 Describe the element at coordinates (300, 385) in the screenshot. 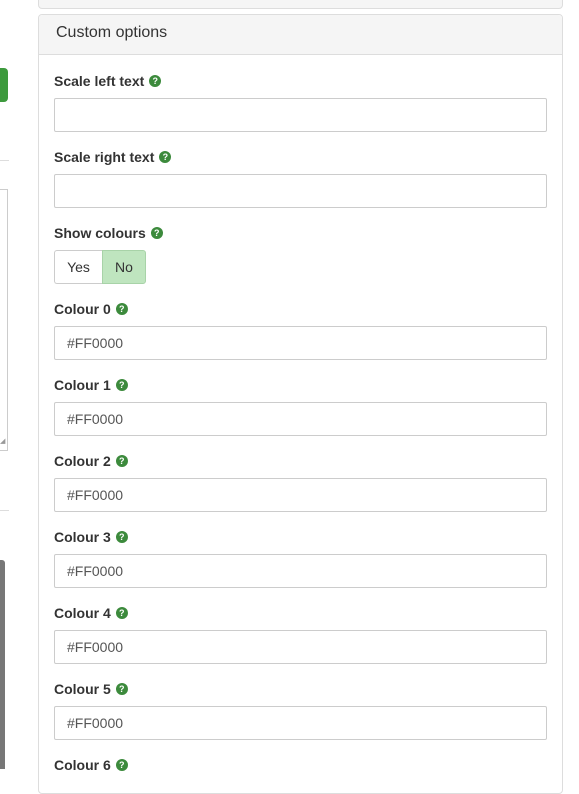

I see `colour-1-label: Colour 1 ?` at that location.